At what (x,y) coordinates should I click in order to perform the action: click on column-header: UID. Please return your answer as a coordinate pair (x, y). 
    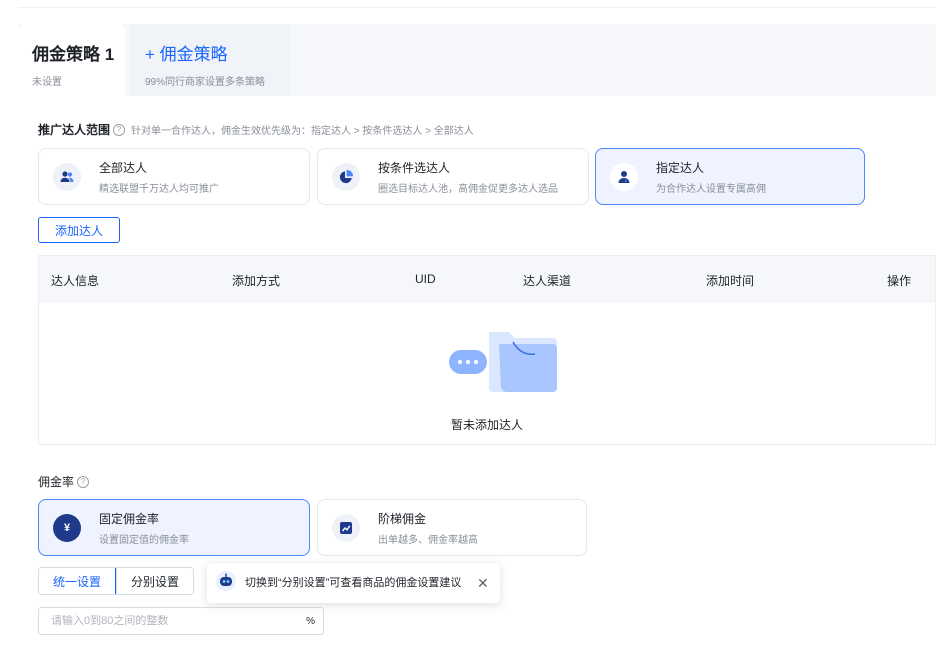
    Looking at the image, I should click on (425, 279).